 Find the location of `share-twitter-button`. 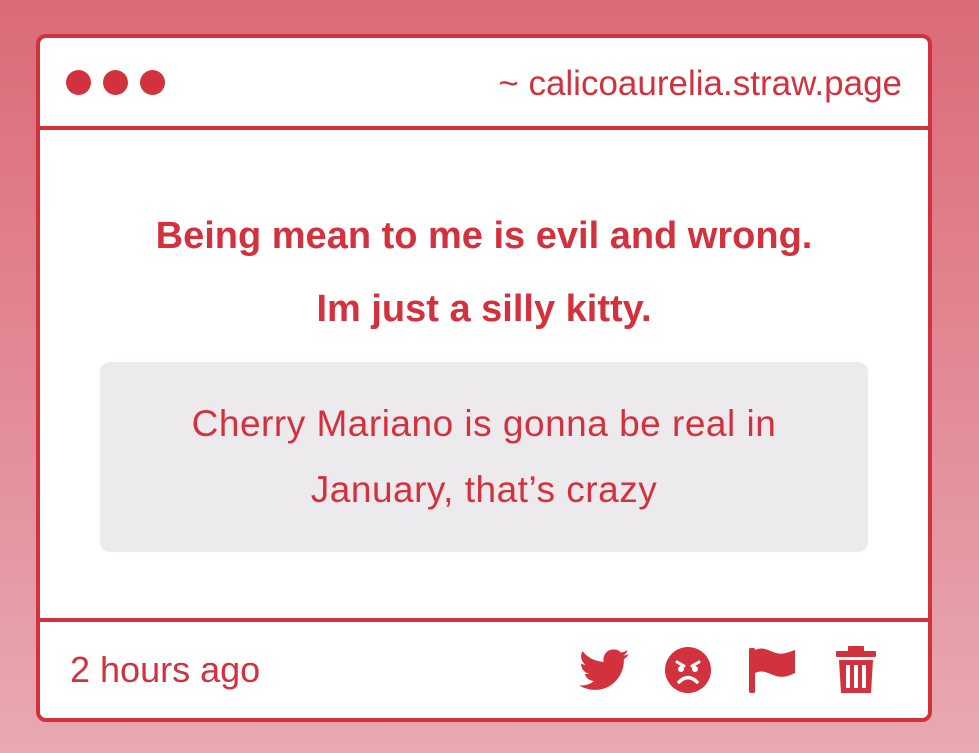

share-twitter-button is located at coordinates (604, 670).